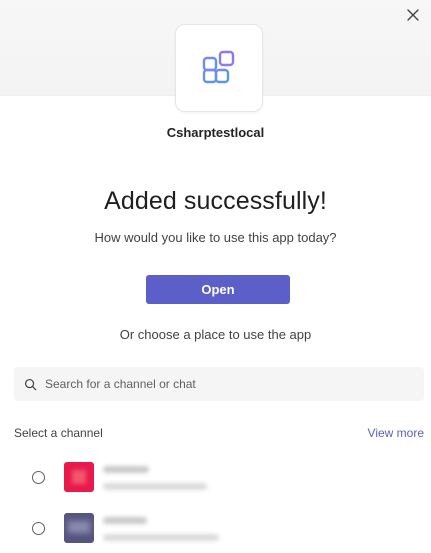  Describe the element at coordinates (230, 384) in the screenshot. I see `search-input` at that location.